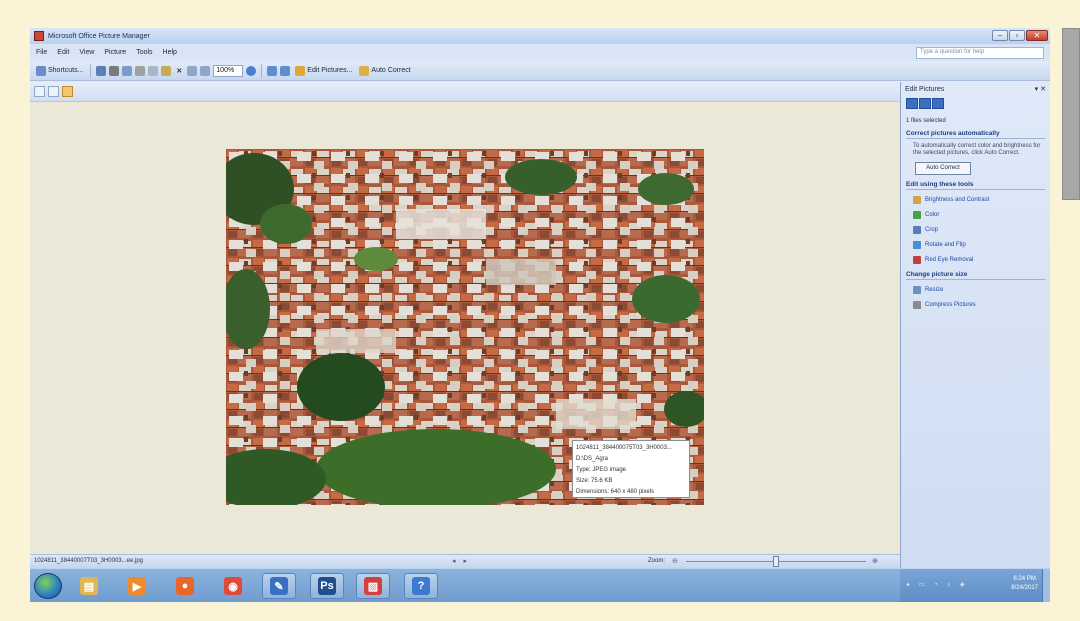 The image size is (1080, 621). I want to click on taskbar-explorer-button: ▤, so click(89, 586).